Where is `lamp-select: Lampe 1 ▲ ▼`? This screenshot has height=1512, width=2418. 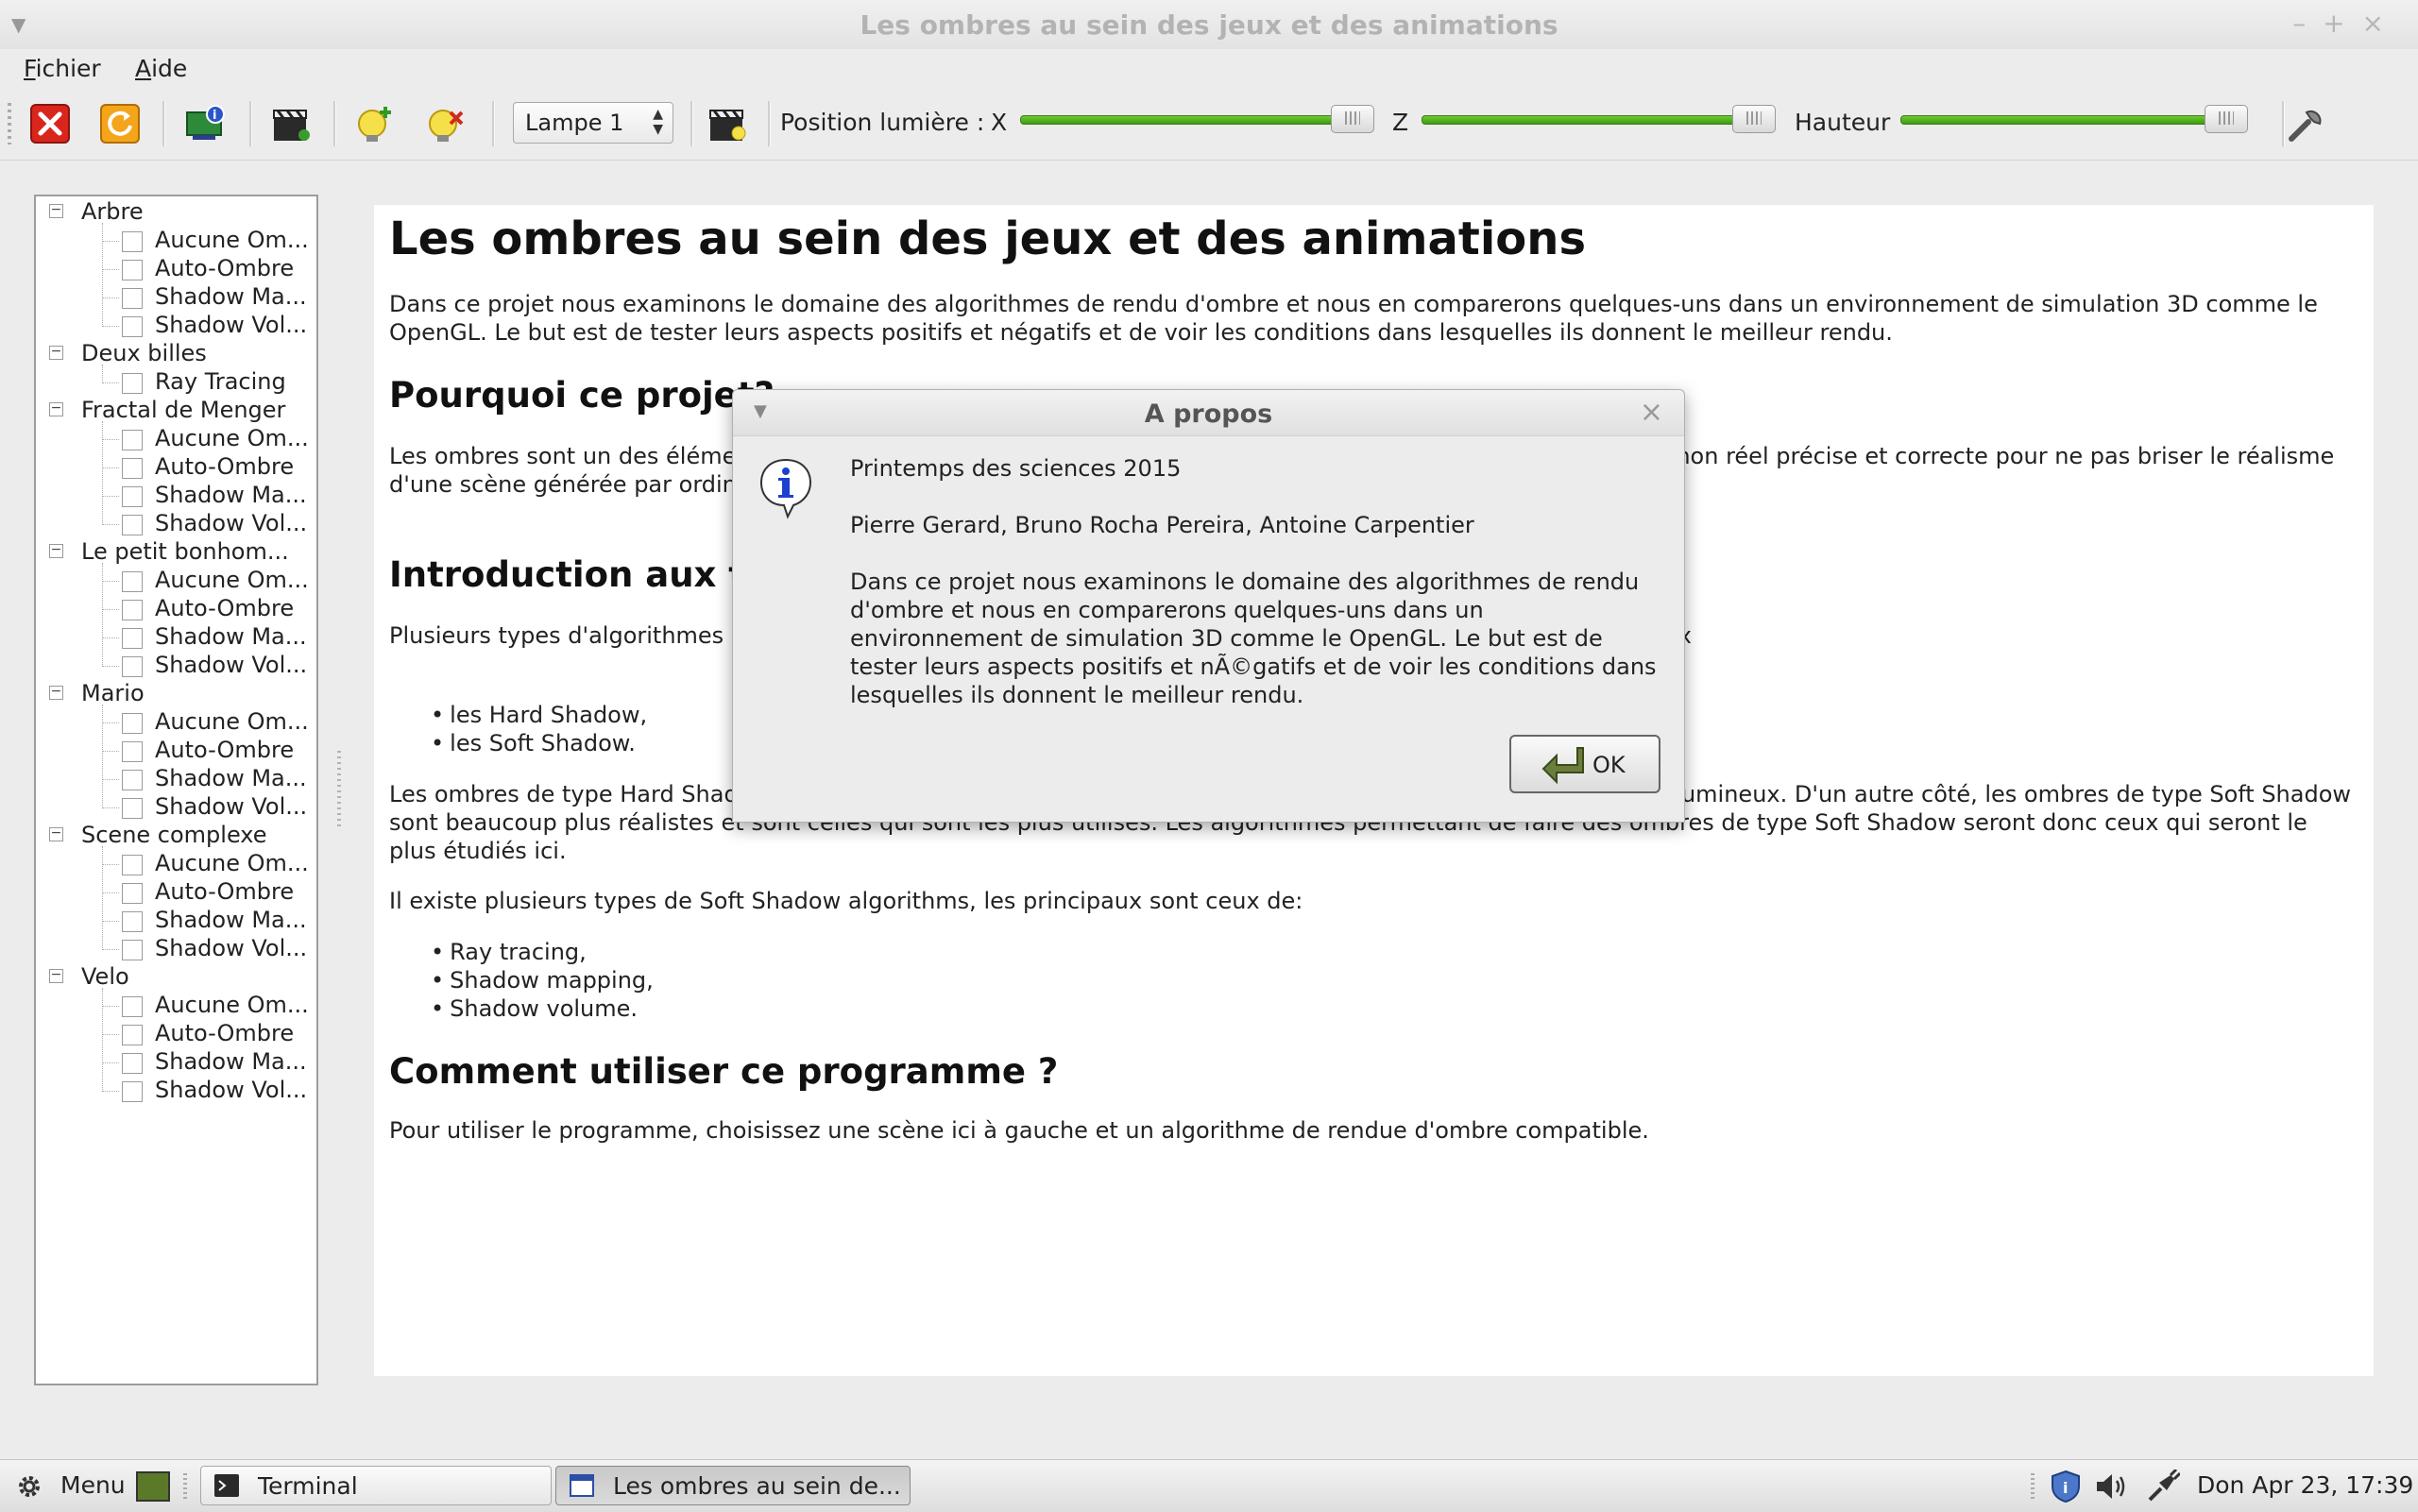 lamp-select: Lampe 1 ▲ ▼ is located at coordinates (593, 123).